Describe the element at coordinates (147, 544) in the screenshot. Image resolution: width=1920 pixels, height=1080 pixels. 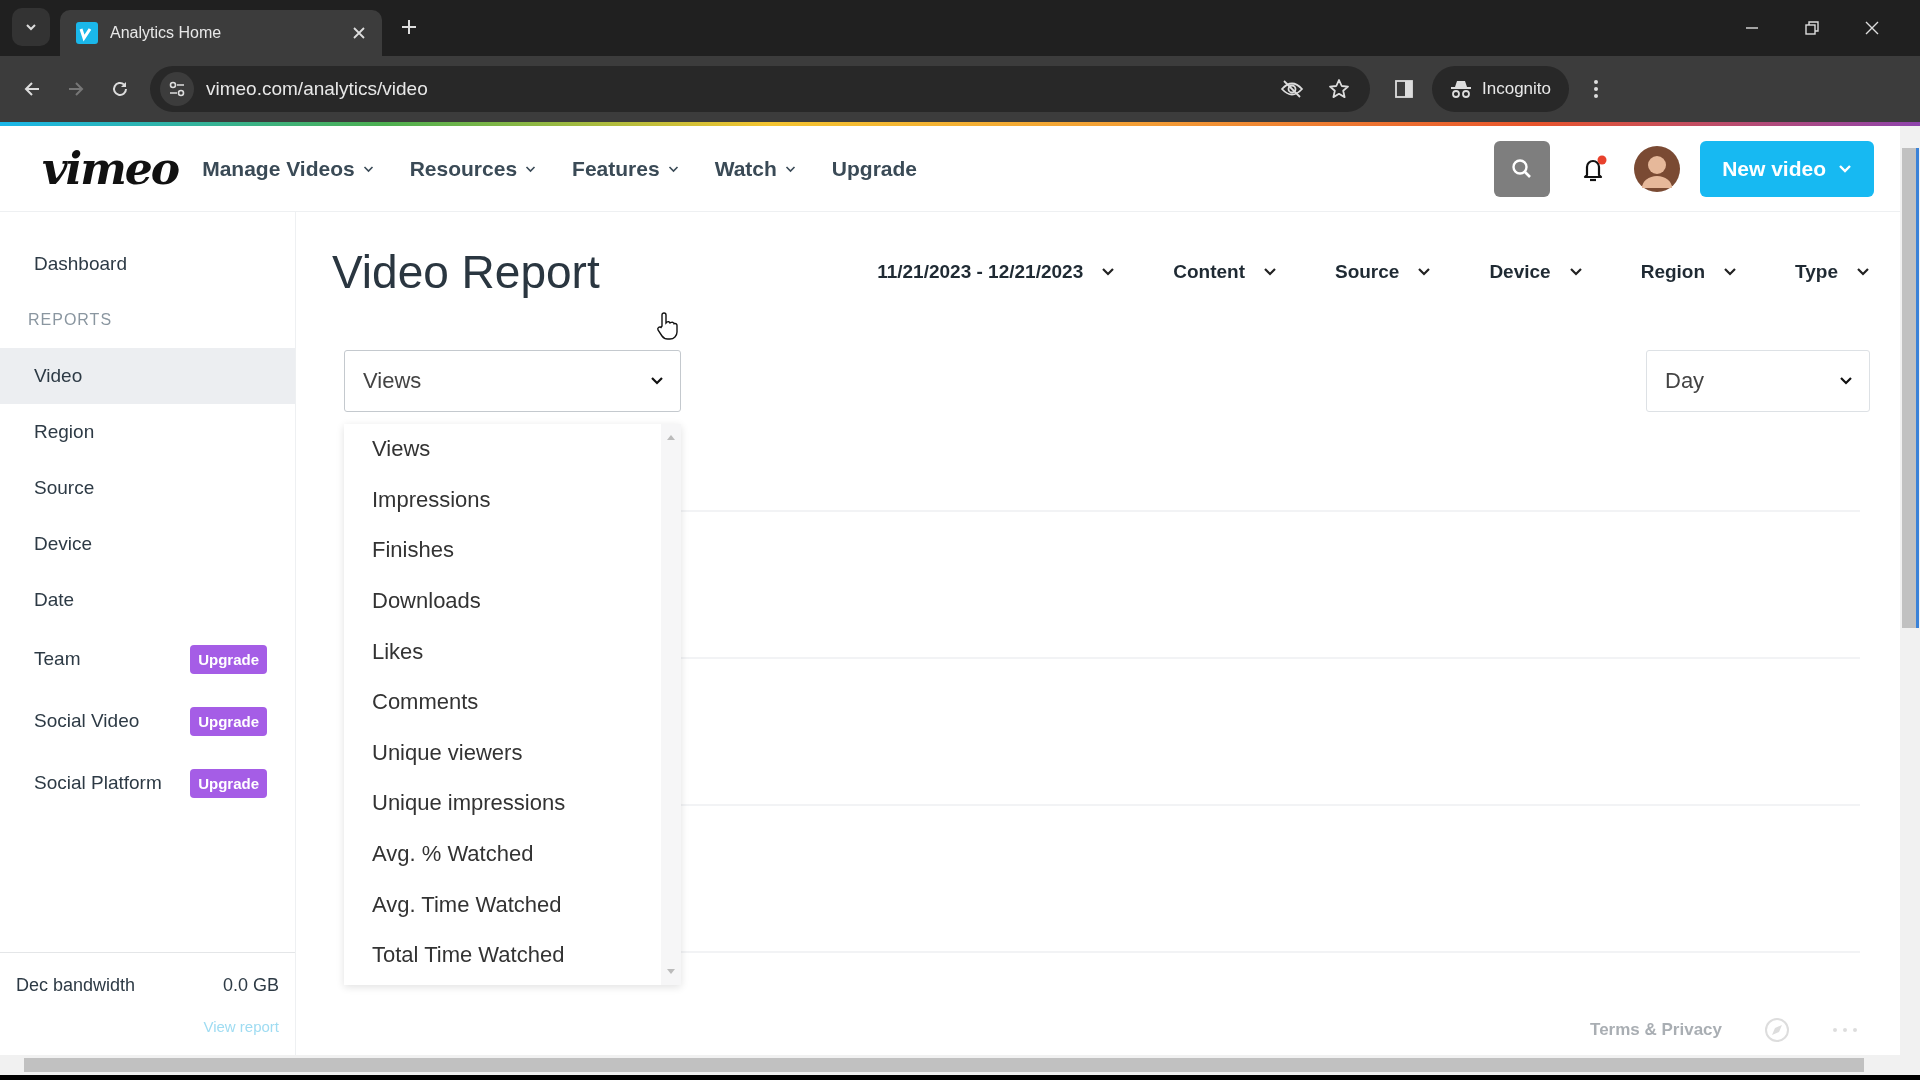
I see `sidebar-item: Device` at that location.